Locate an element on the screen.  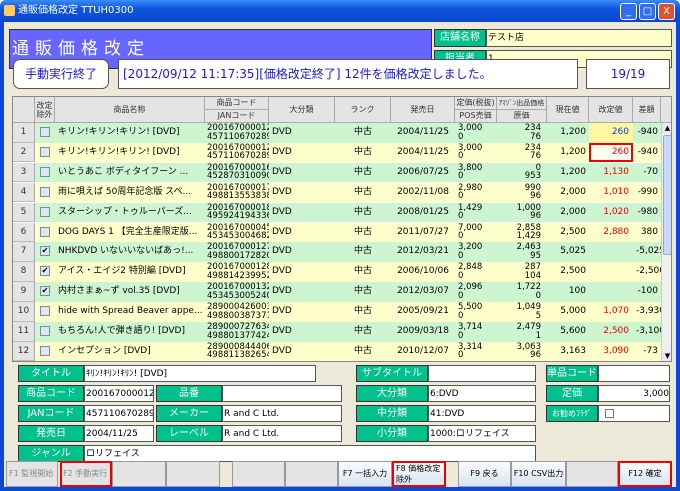
list-price: 3,800 is located at coordinates (470, 167).